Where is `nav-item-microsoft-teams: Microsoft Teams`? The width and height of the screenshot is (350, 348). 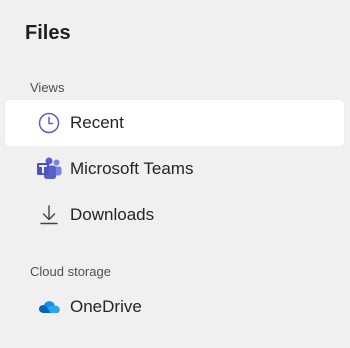
nav-item-microsoft-teams: Microsoft Teams is located at coordinates (174, 169).